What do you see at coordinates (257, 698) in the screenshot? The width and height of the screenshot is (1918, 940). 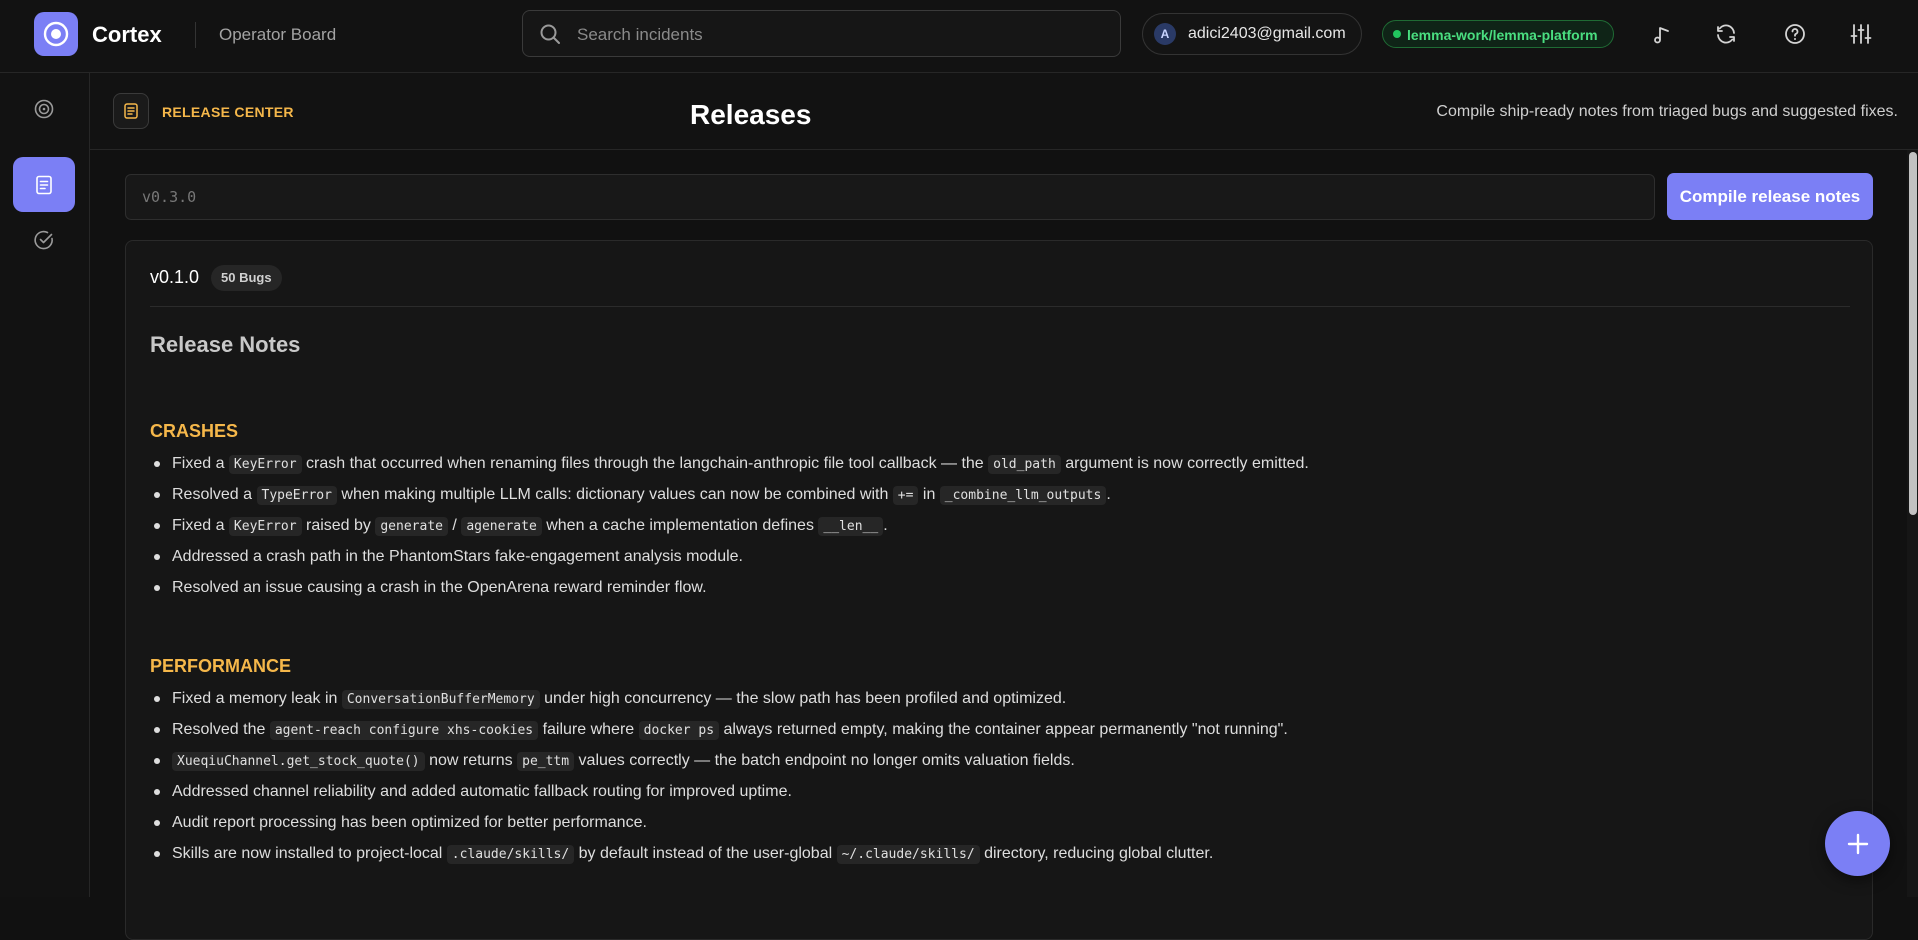 I see `note-text: Fixed a memory leak in` at bounding box center [257, 698].